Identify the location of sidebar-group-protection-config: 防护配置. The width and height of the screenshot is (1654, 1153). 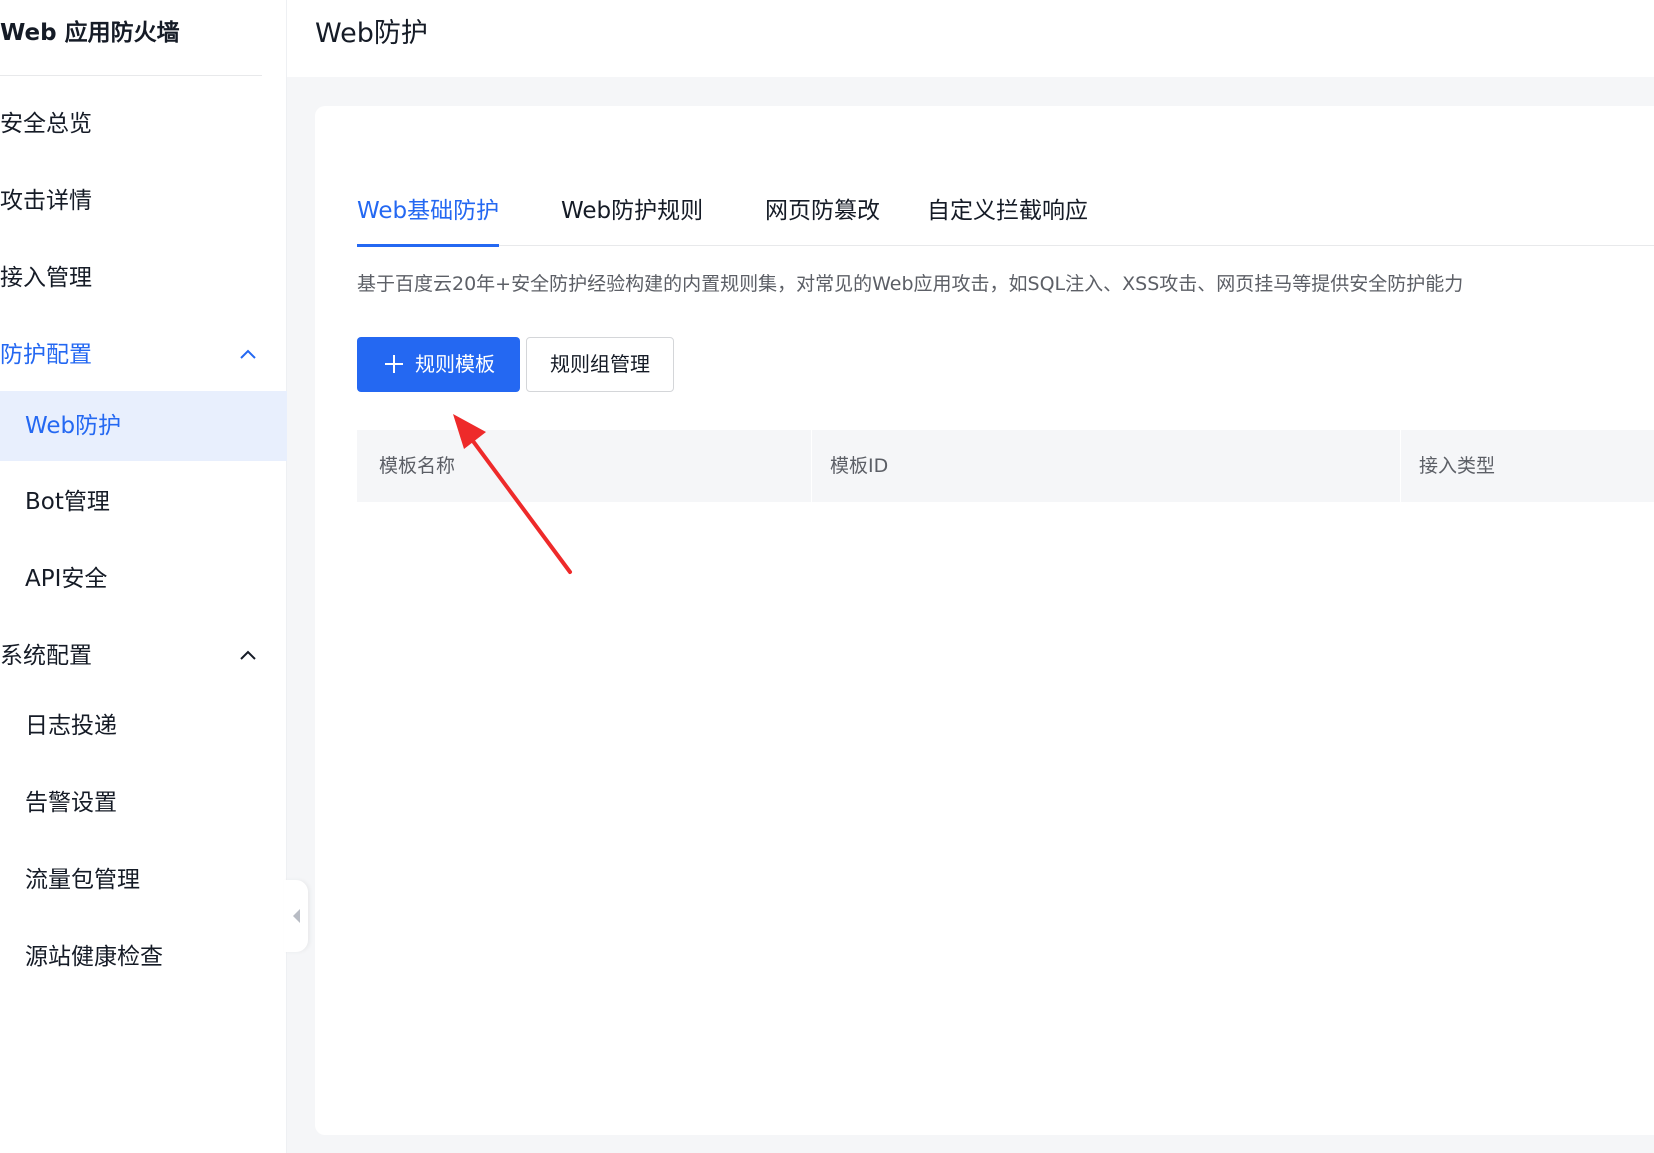
(143, 355).